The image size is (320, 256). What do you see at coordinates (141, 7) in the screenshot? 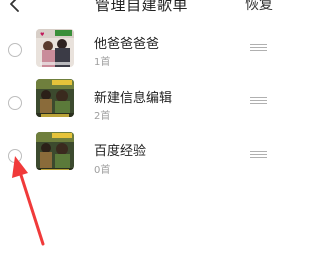
I see `page-title: 管理自建歌单` at bounding box center [141, 7].